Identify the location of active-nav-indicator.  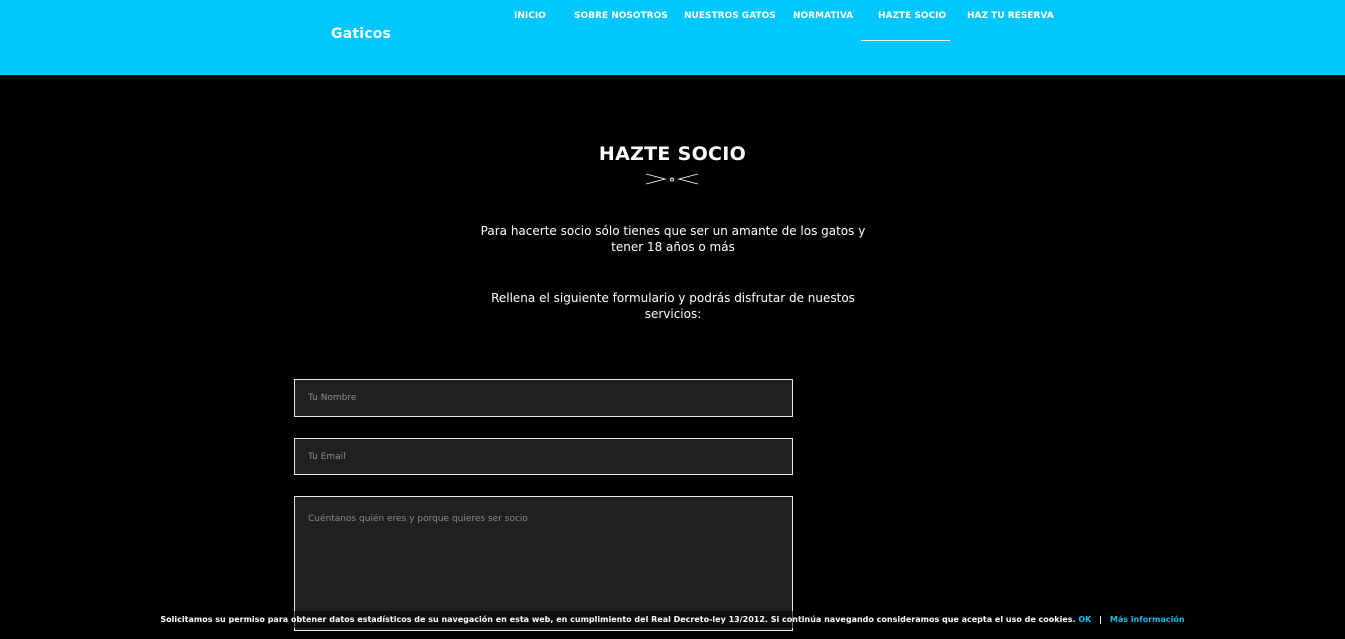
(905, 40).